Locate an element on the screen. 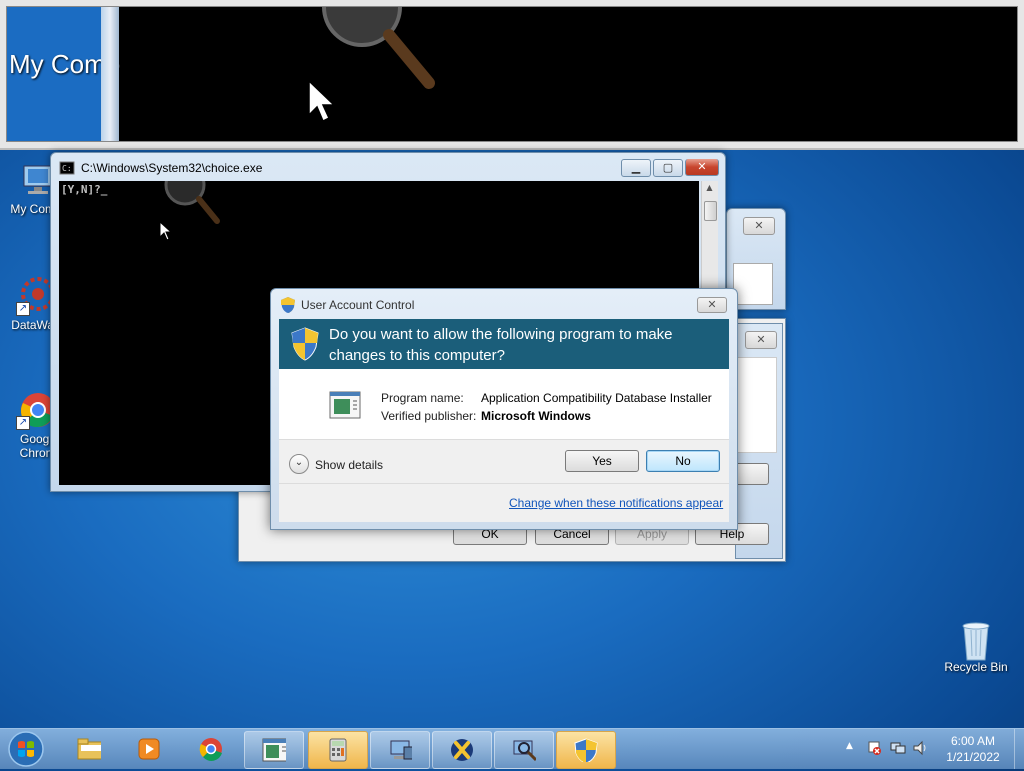 This screenshot has height=771, width=1024. taskbar-item-uac is located at coordinates (586, 750).